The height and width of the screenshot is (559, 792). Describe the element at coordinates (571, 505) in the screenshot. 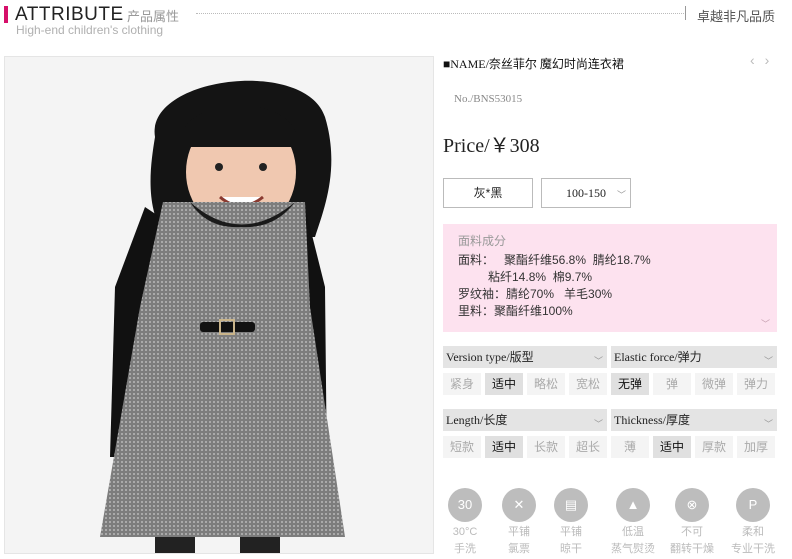

I see `flat-dry-icon: ▤` at that location.